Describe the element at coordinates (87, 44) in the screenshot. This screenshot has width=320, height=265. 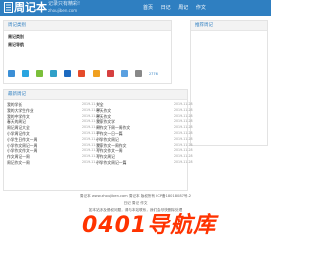
I see `category-item: 周记导航` at that location.